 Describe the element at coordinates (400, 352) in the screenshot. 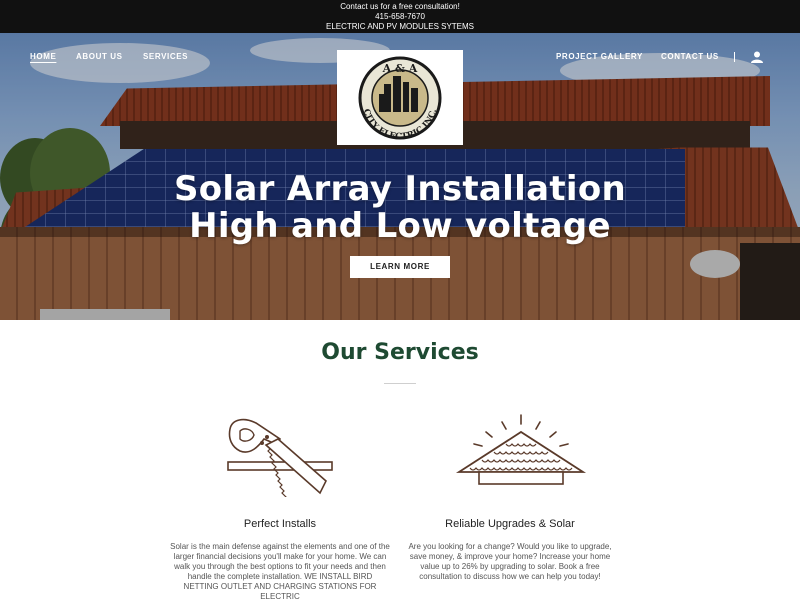

I see `services-heading: Our Services` at that location.